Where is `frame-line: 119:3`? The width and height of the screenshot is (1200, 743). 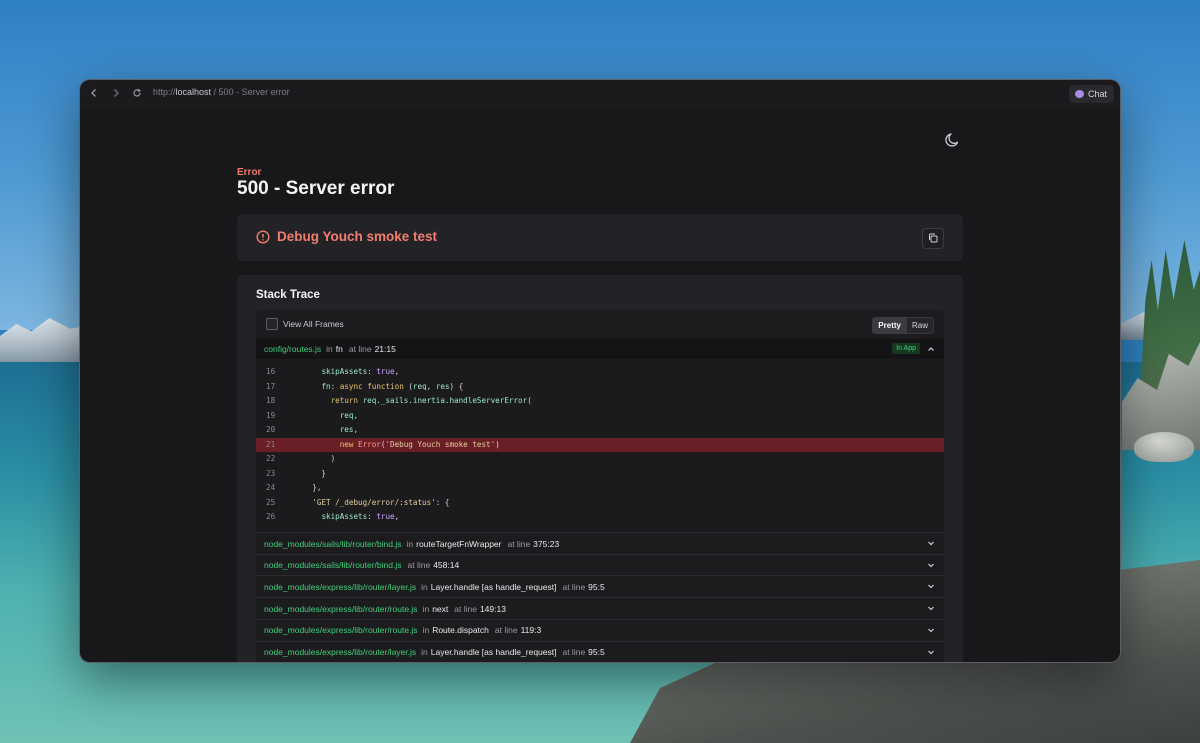
frame-line: 119:3 is located at coordinates (531, 630).